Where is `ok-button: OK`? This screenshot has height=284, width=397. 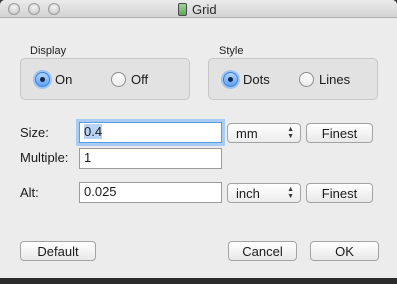
ok-button: OK is located at coordinates (344, 251).